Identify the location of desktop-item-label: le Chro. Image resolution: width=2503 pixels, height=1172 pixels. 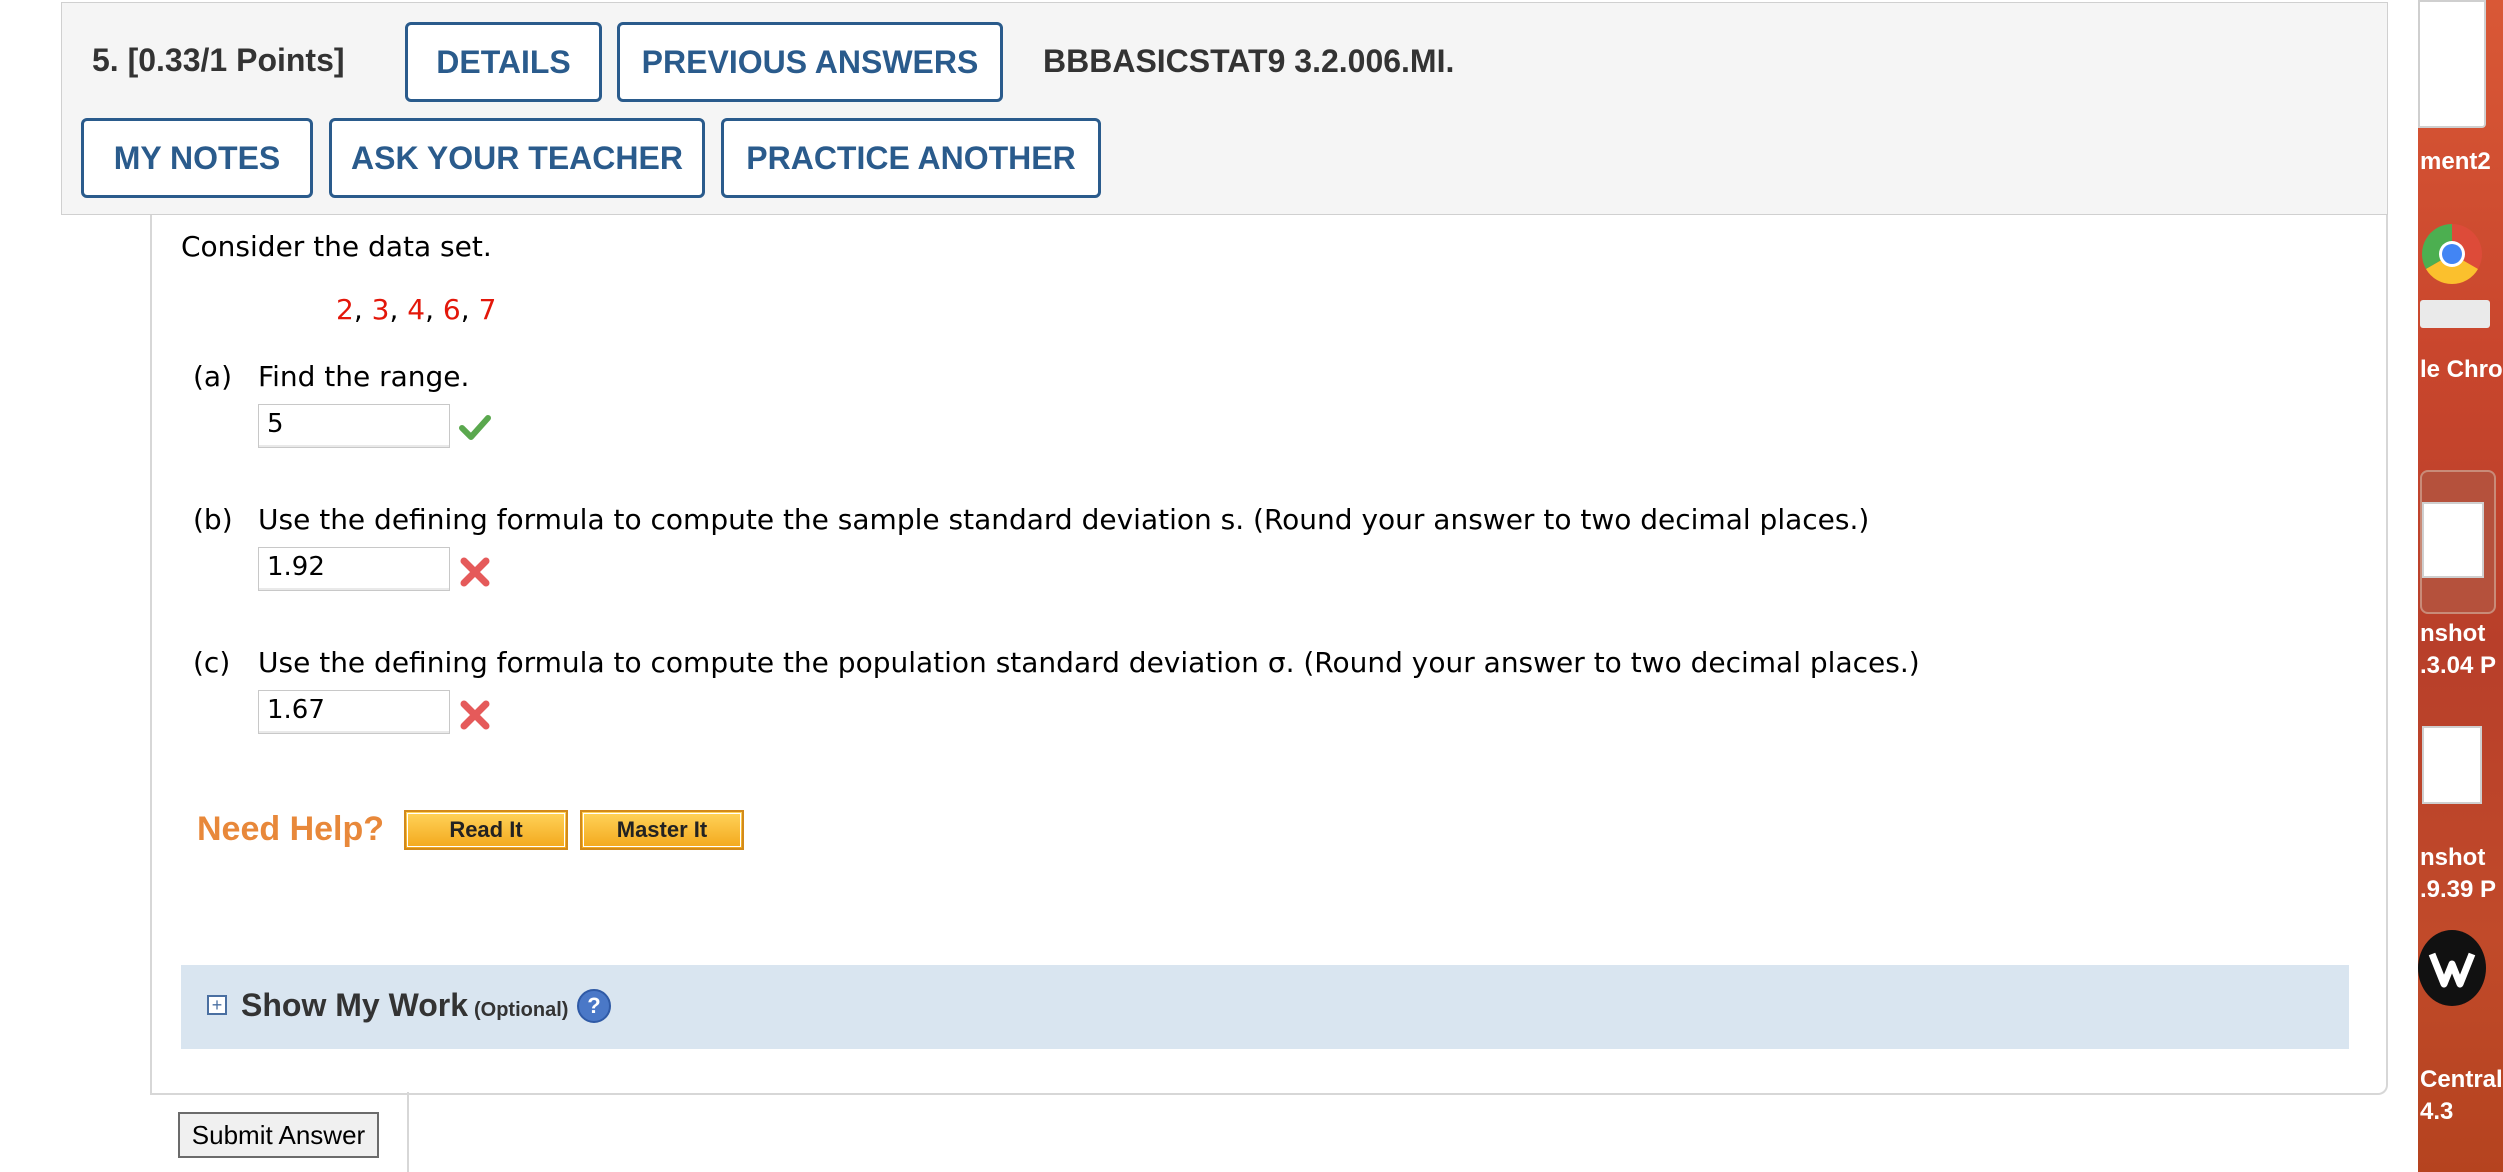
(2461, 369).